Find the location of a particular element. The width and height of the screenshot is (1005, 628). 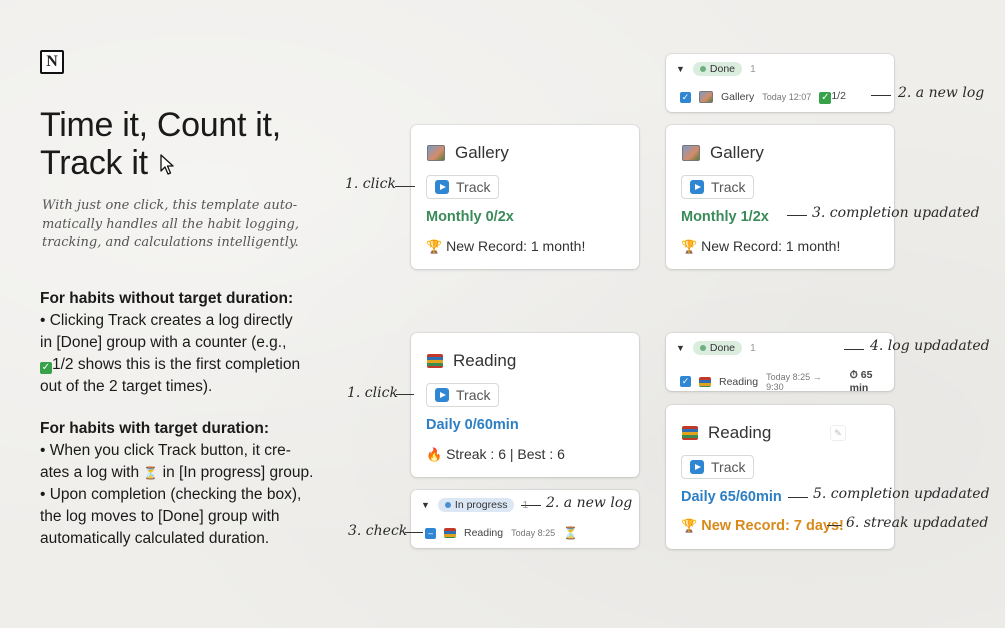

log-item-name: Gallery is located at coordinates (737, 97).